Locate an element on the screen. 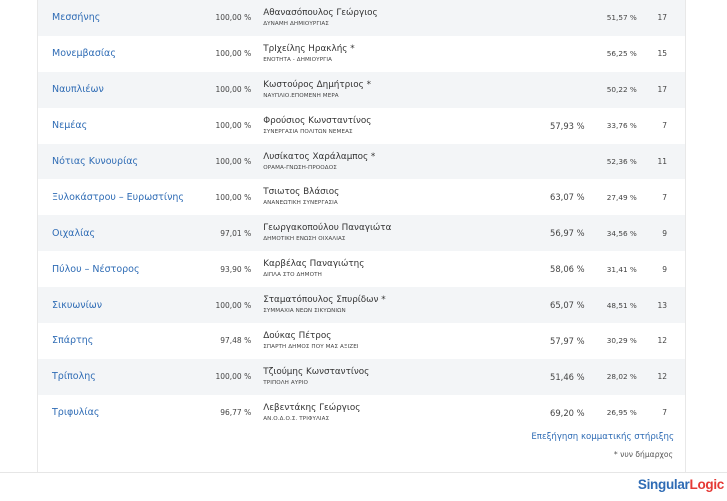 The width and height of the screenshot is (727, 501). second-round-percentage: 27,49 % is located at coordinates (621, 197).